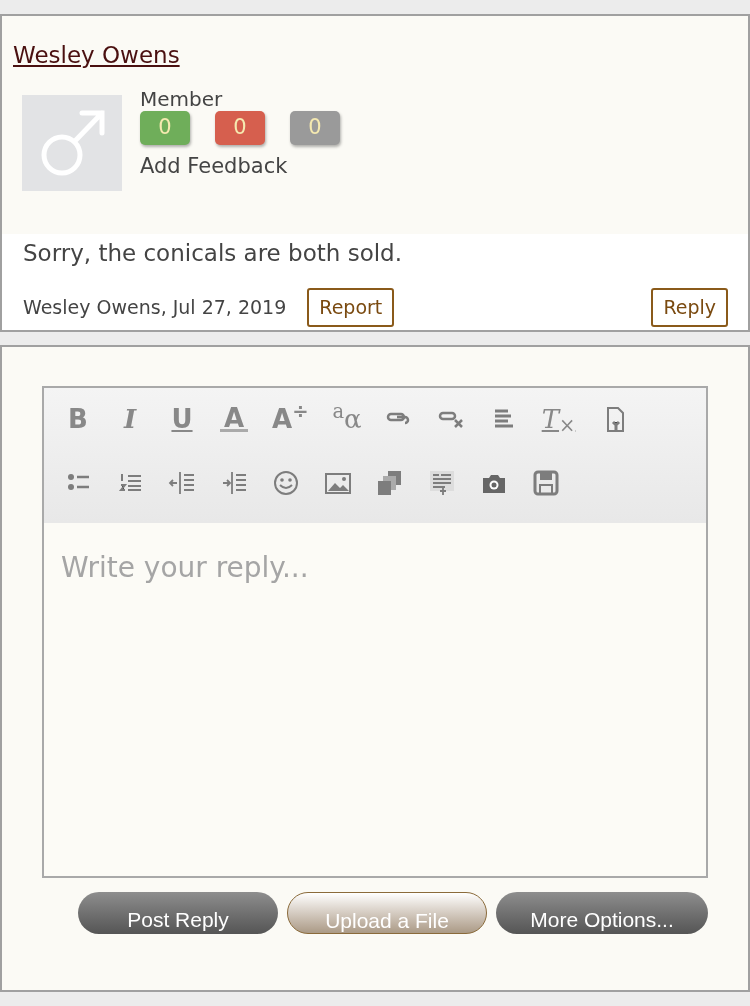 The image size is (750, 1006). I want to click on outdent-icon, so click(182, 483).